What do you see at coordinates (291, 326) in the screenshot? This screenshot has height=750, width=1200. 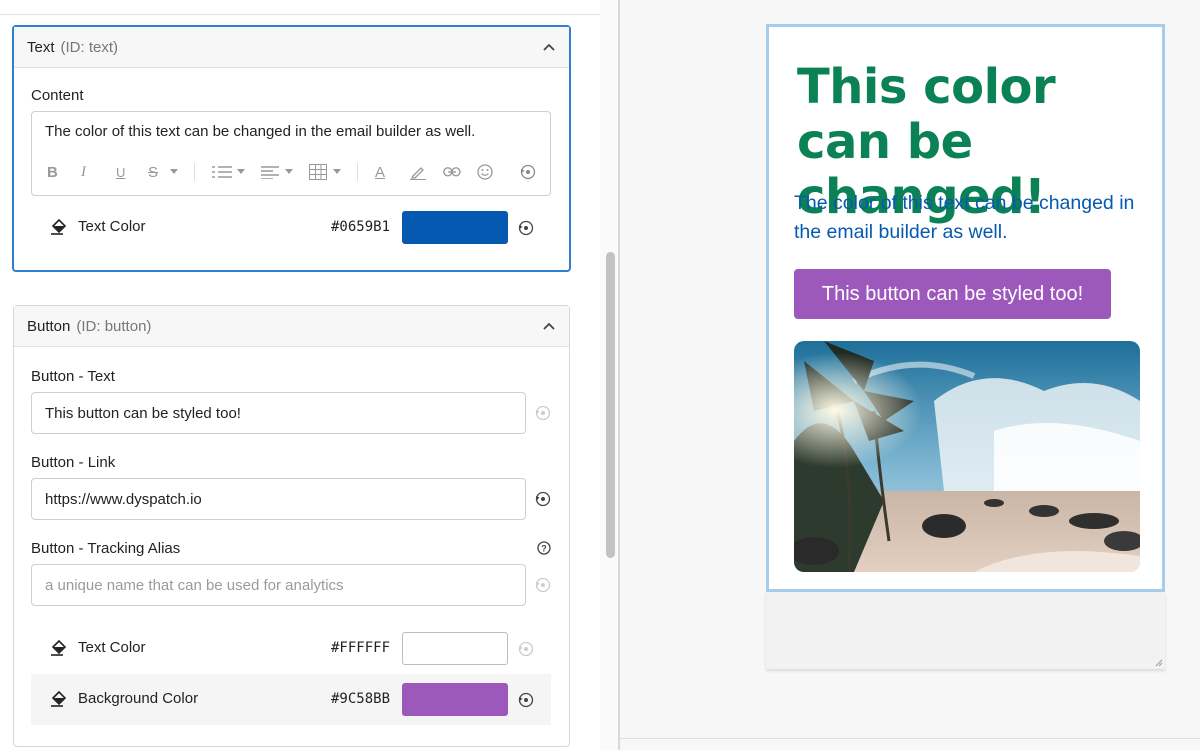 I see `button-panel-header: Button (ID: button)` at bounding box center [291, 326].